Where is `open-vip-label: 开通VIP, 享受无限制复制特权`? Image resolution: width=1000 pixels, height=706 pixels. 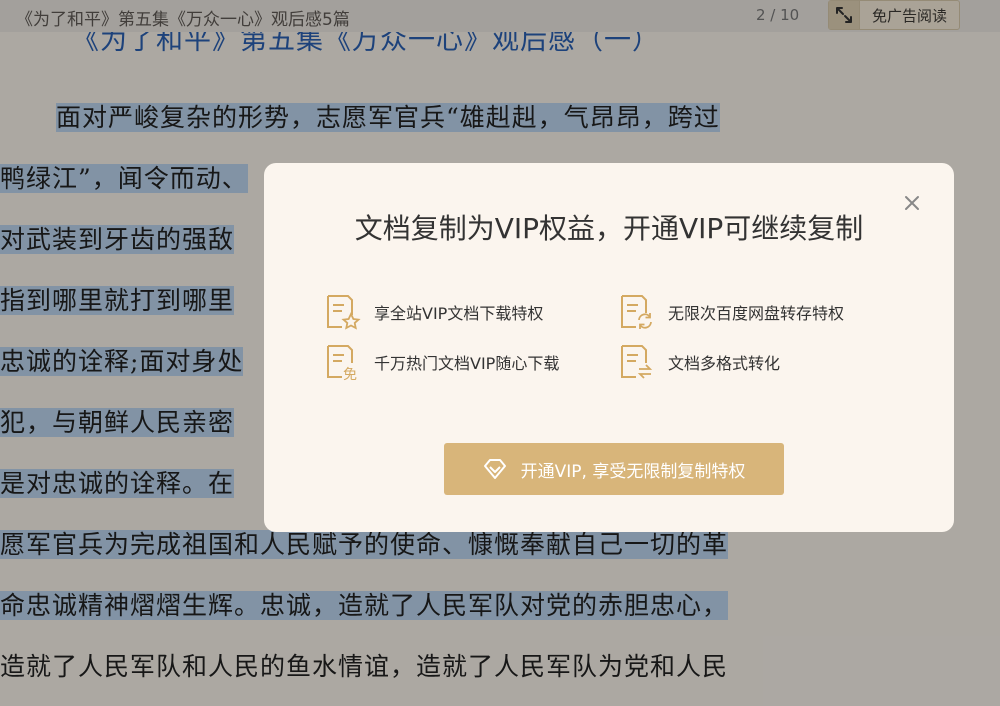 open-vip-label: 开通VIP, 享受无限制复制特权 is located at coordinates (633, 471).